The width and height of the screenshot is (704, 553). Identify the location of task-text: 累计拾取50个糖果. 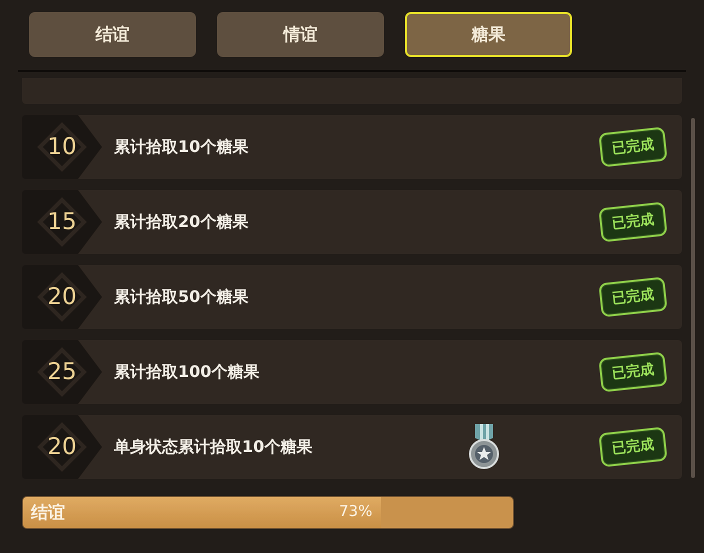
(182, 297).